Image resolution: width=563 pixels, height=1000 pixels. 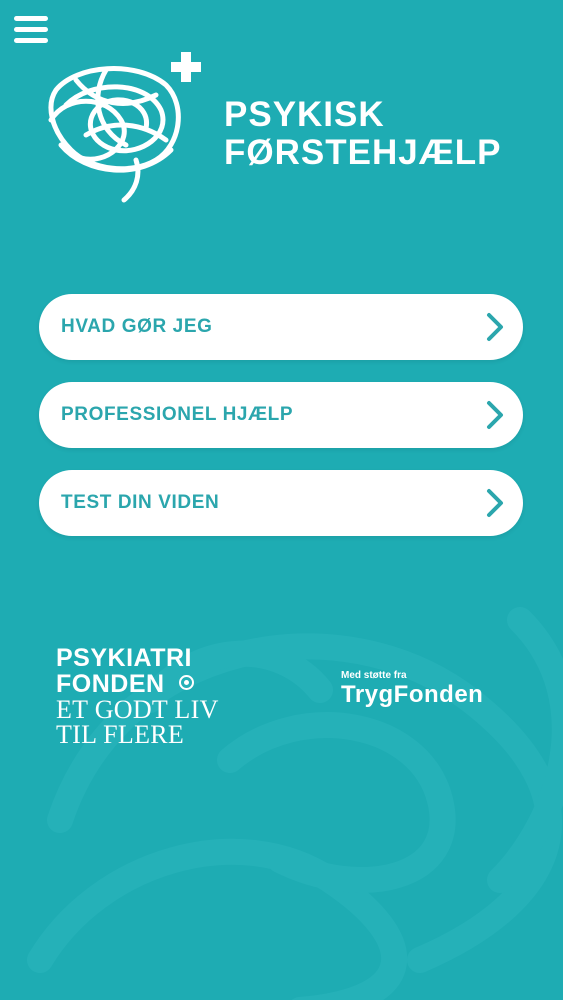 I want to click on menu-item-test-din-viden: TEST DIN VIDEN, so click(x=281, y=503).